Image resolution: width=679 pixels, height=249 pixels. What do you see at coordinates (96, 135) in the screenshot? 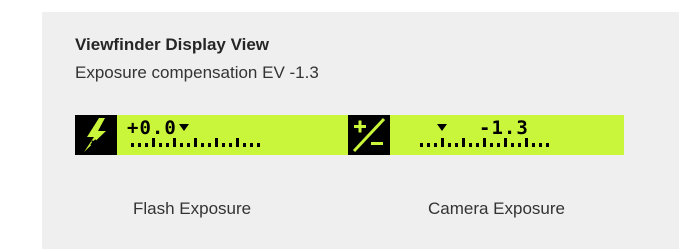
I see `flash-compensation-icon` at bounding box center [96, 135].